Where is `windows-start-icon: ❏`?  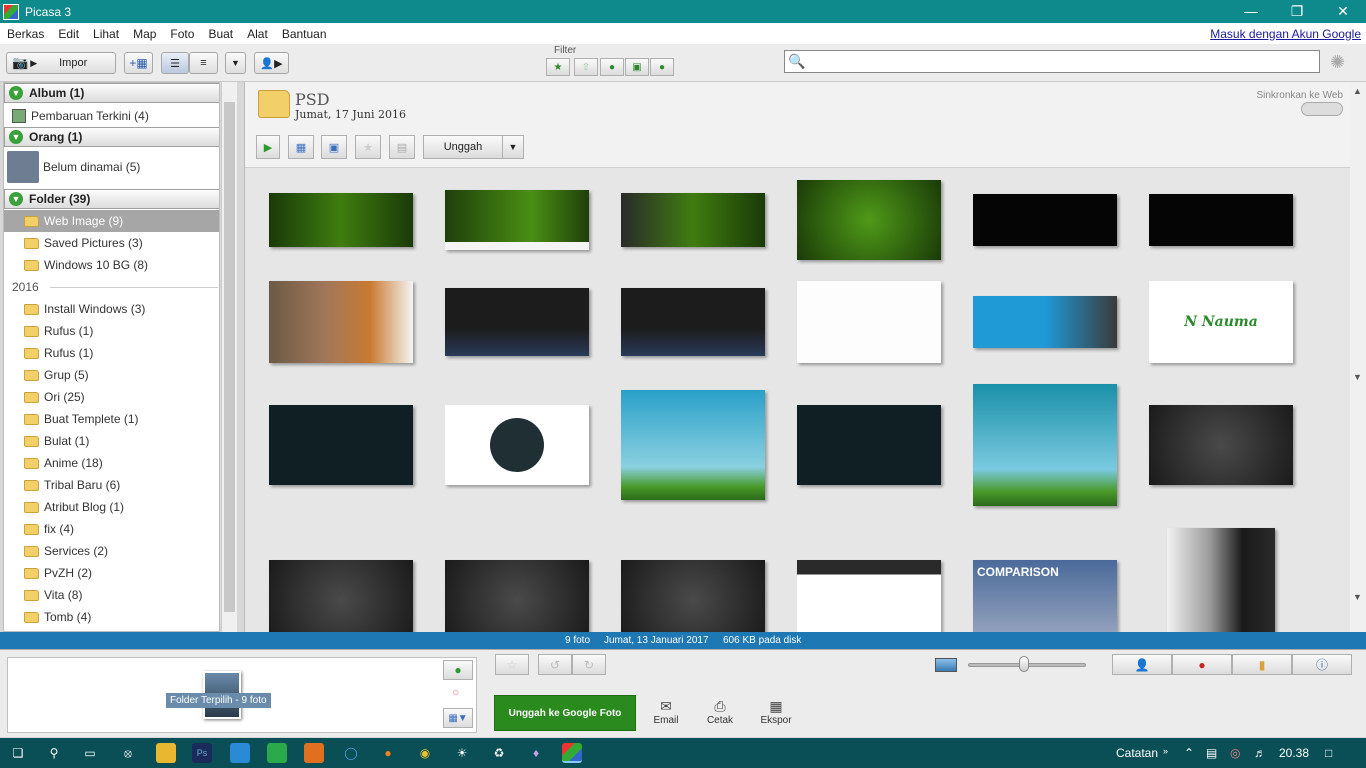
windows-start-icon: ❏ is located at coordinates (18, 753).